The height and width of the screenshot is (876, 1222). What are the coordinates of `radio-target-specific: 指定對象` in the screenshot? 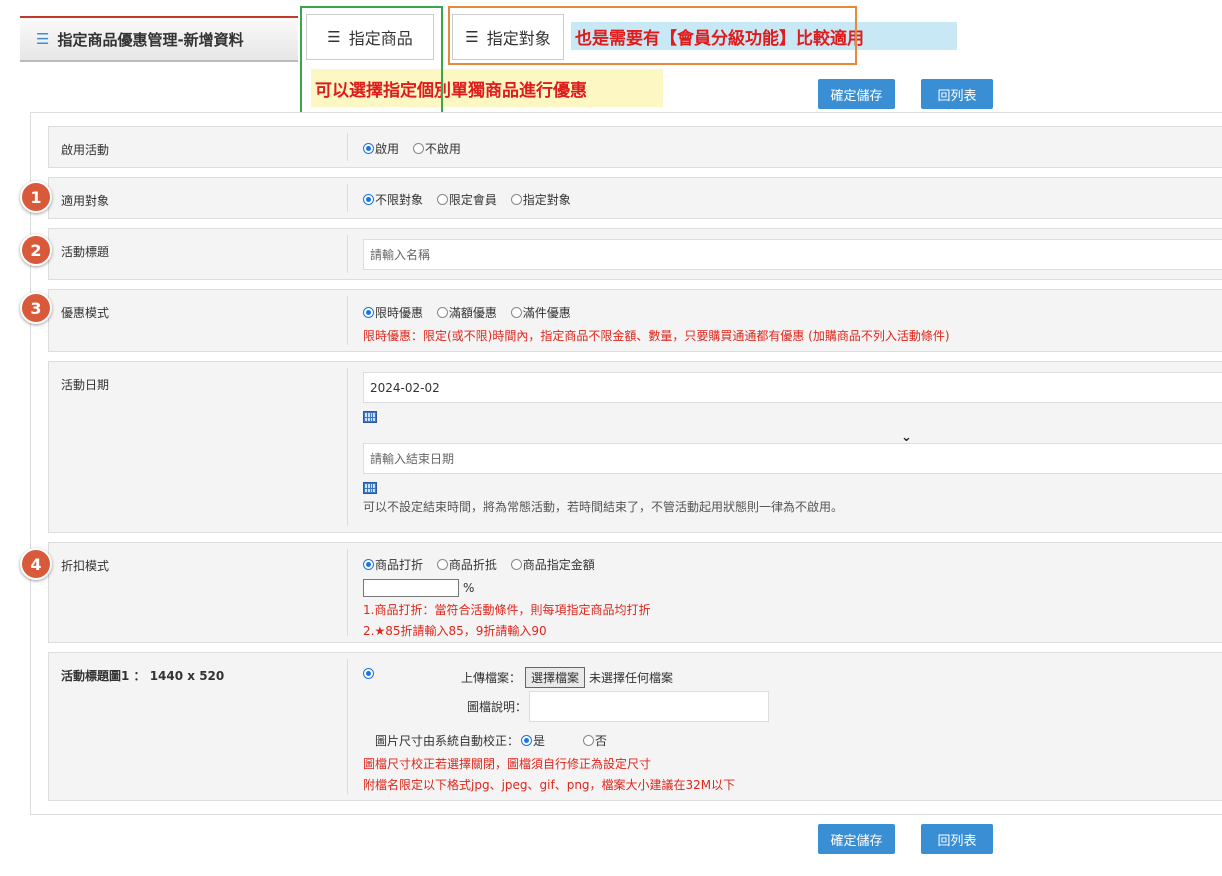 It's located at (540, 199).